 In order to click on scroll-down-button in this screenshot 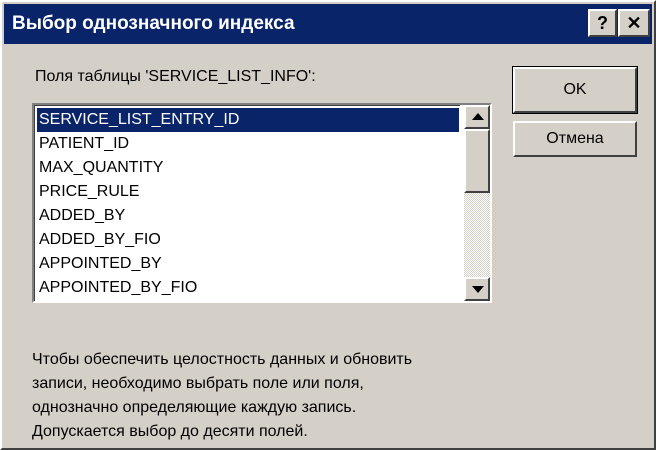, I will do `click(477, 289)`.